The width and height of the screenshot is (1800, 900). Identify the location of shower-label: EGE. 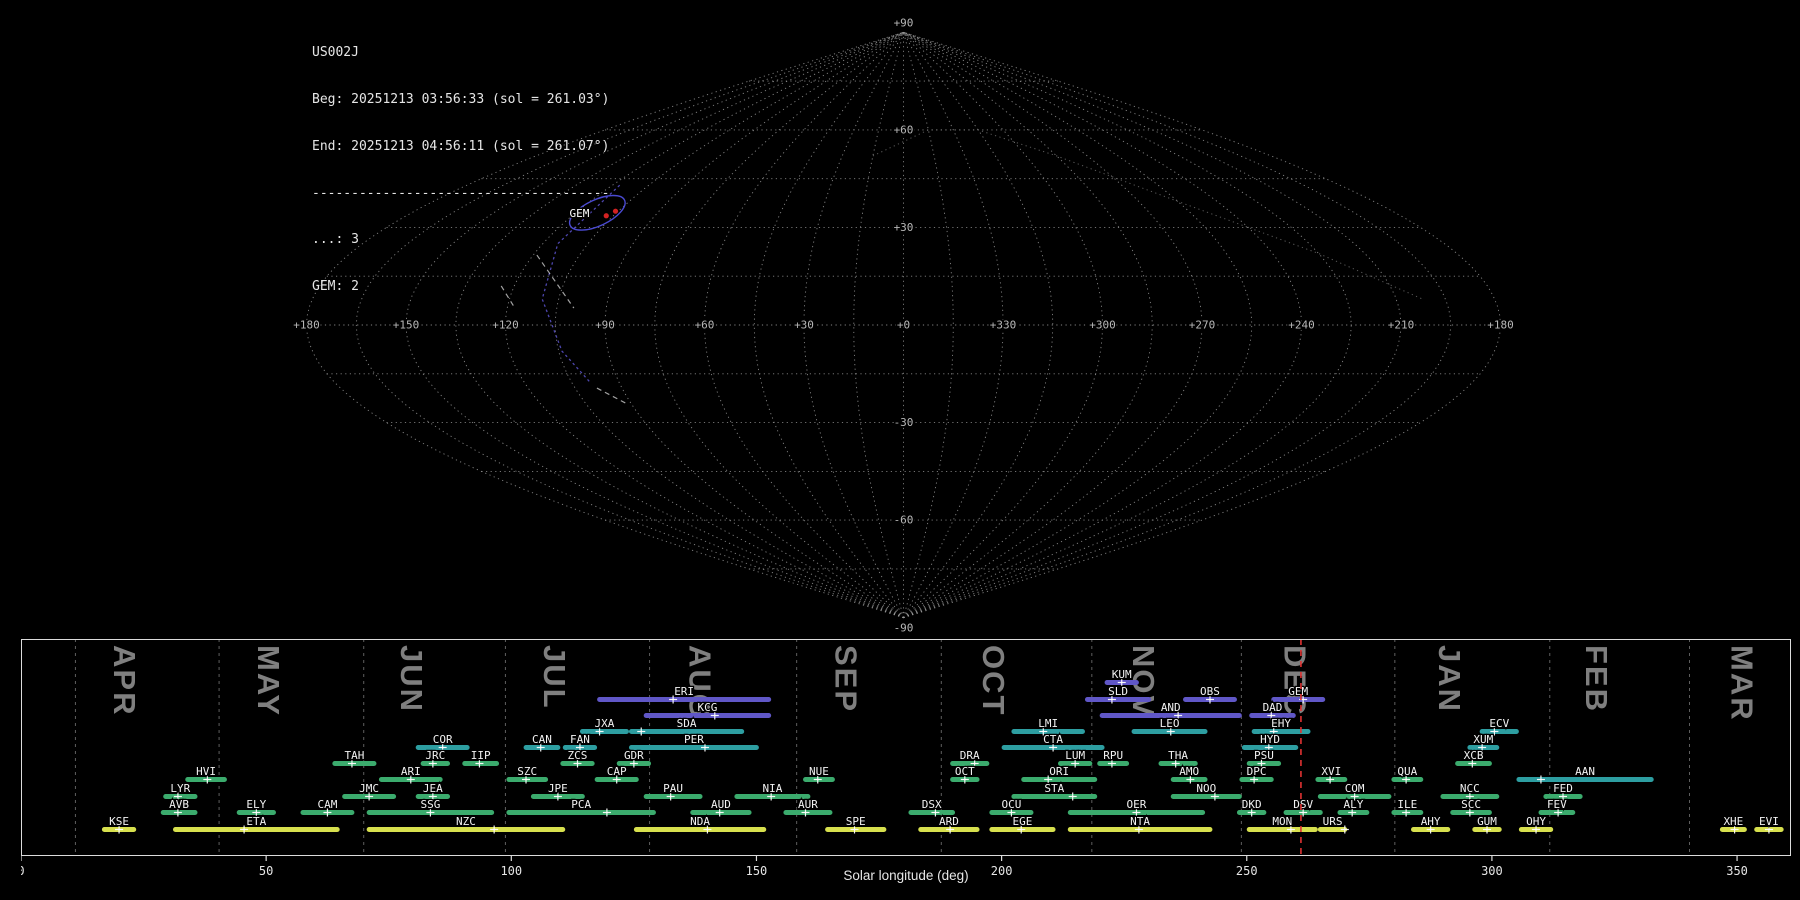
(1023, 821).